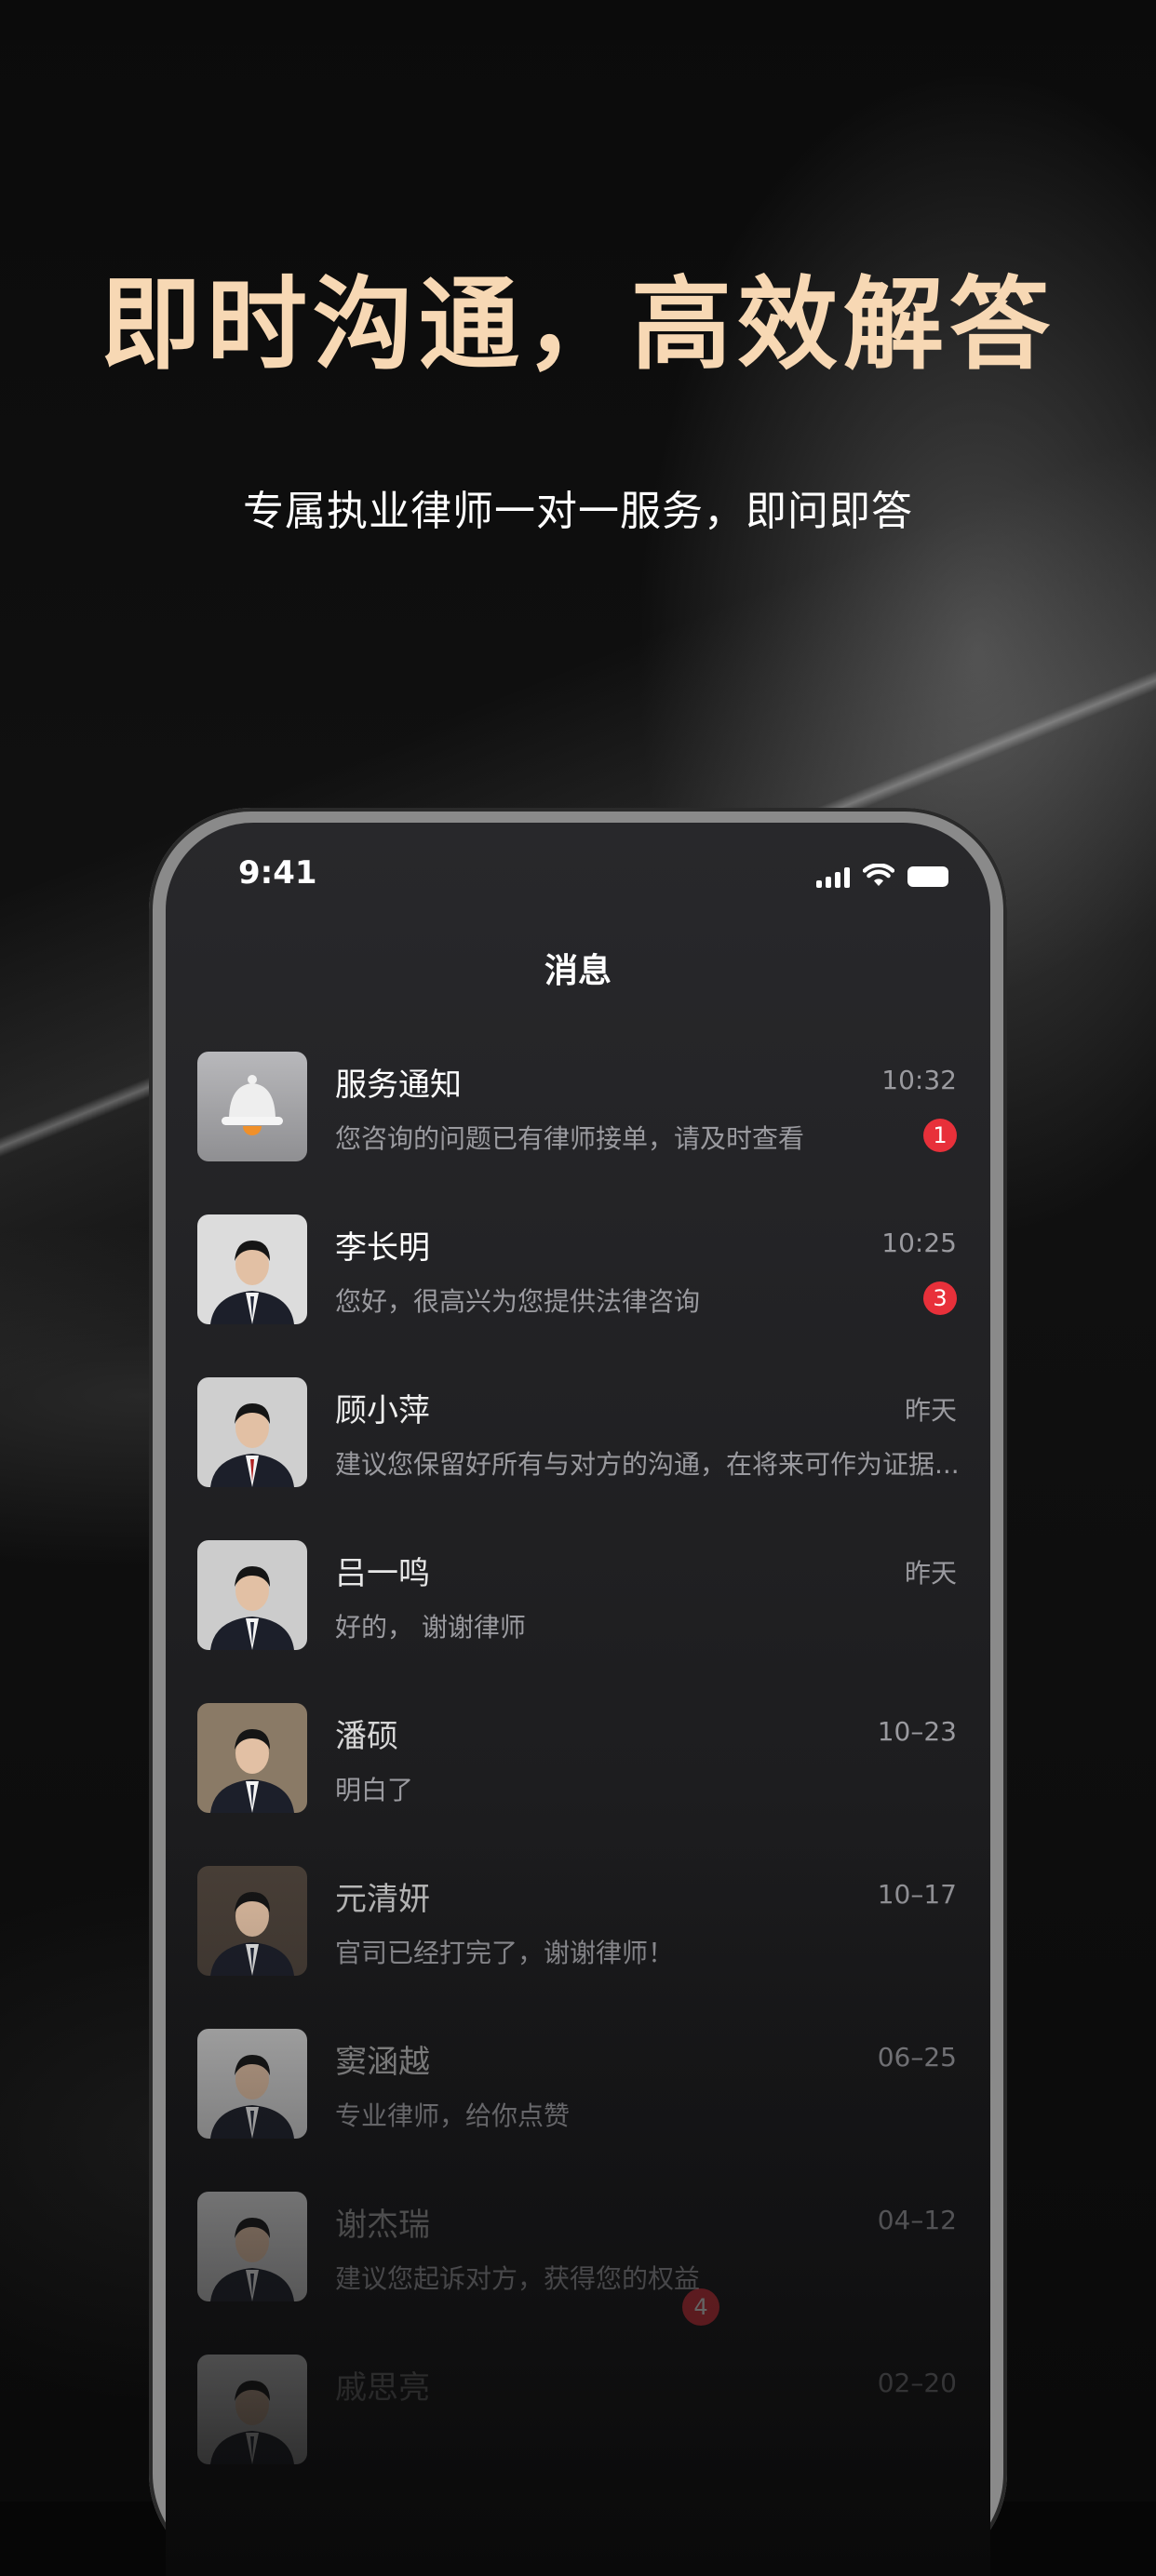 The width and height of the screenshot is (1156, 2576). Describe the element at coordinates (382, 1248) in the screenshot. I see `conversation-name: 李长明` at that location.